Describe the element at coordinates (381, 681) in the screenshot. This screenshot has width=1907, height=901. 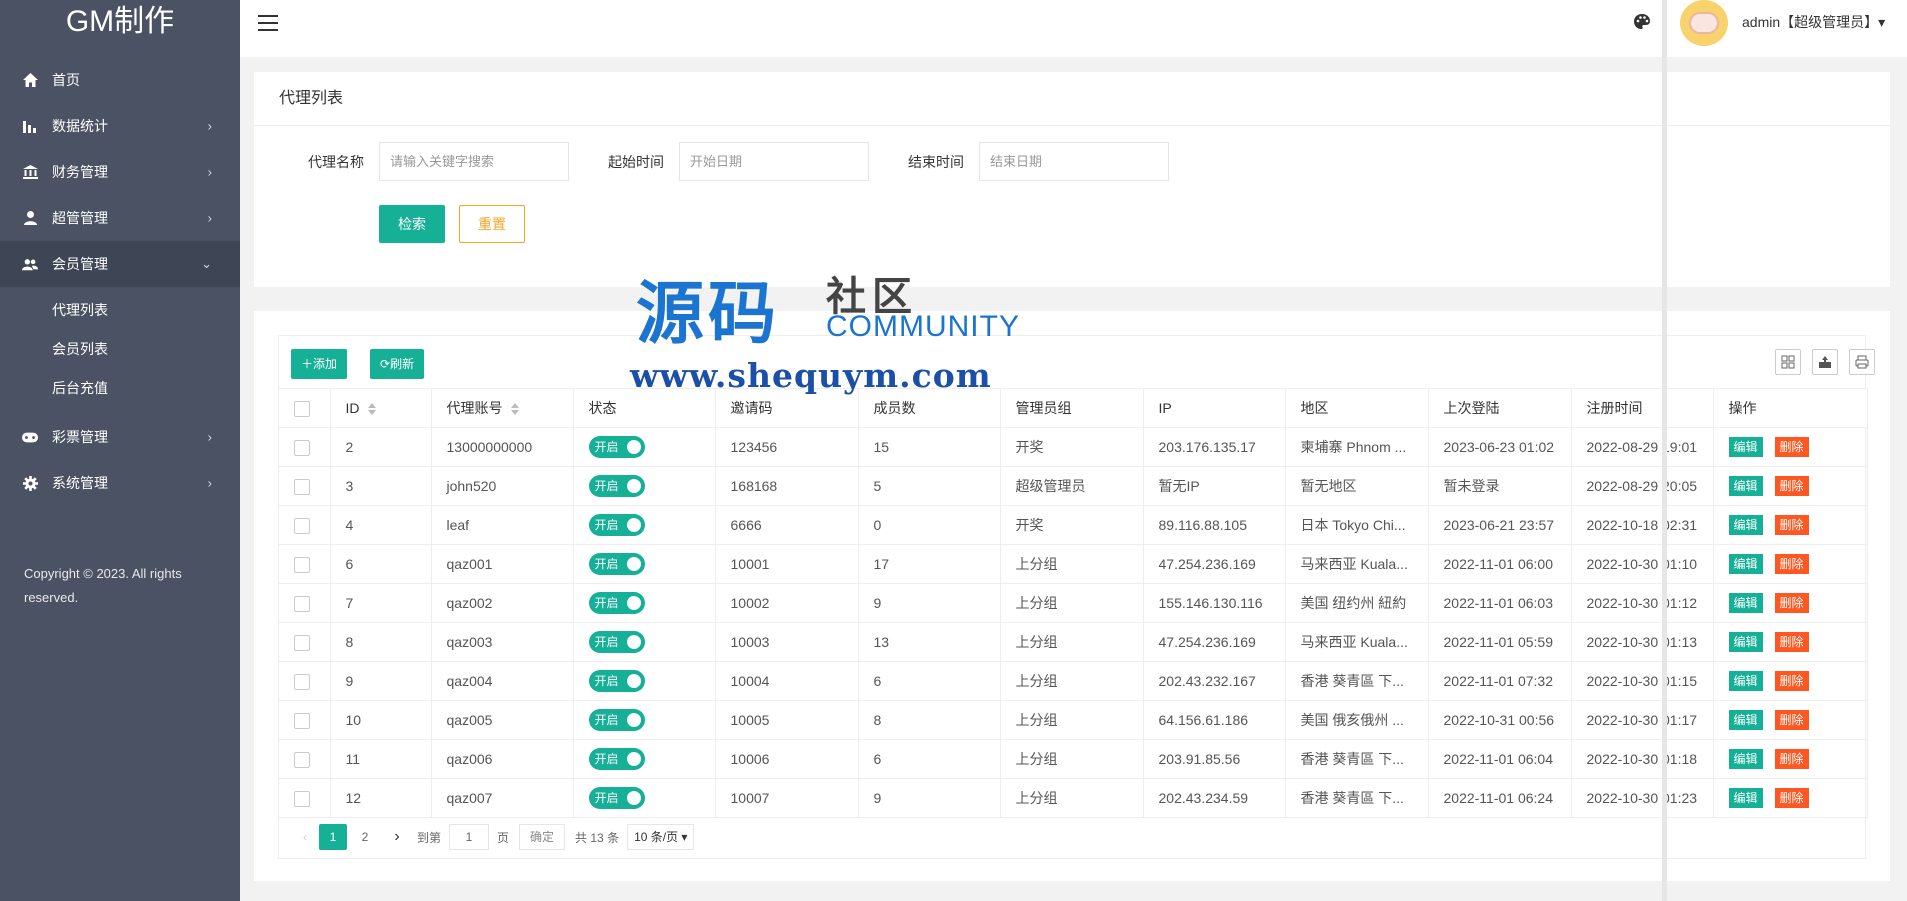
I see `cell-id: 9` at that location.